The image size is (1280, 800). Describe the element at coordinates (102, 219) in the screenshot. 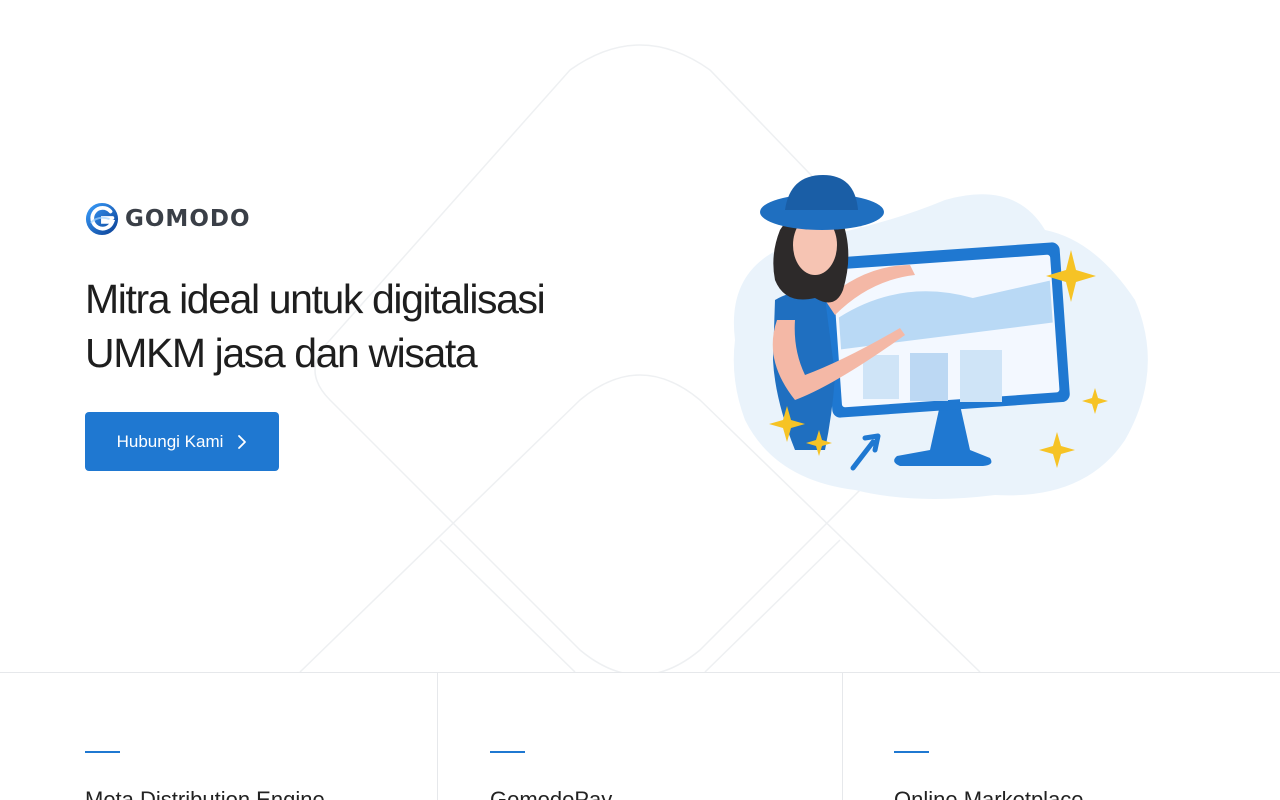

I see `gomodo-g-logo-icon` at that location.